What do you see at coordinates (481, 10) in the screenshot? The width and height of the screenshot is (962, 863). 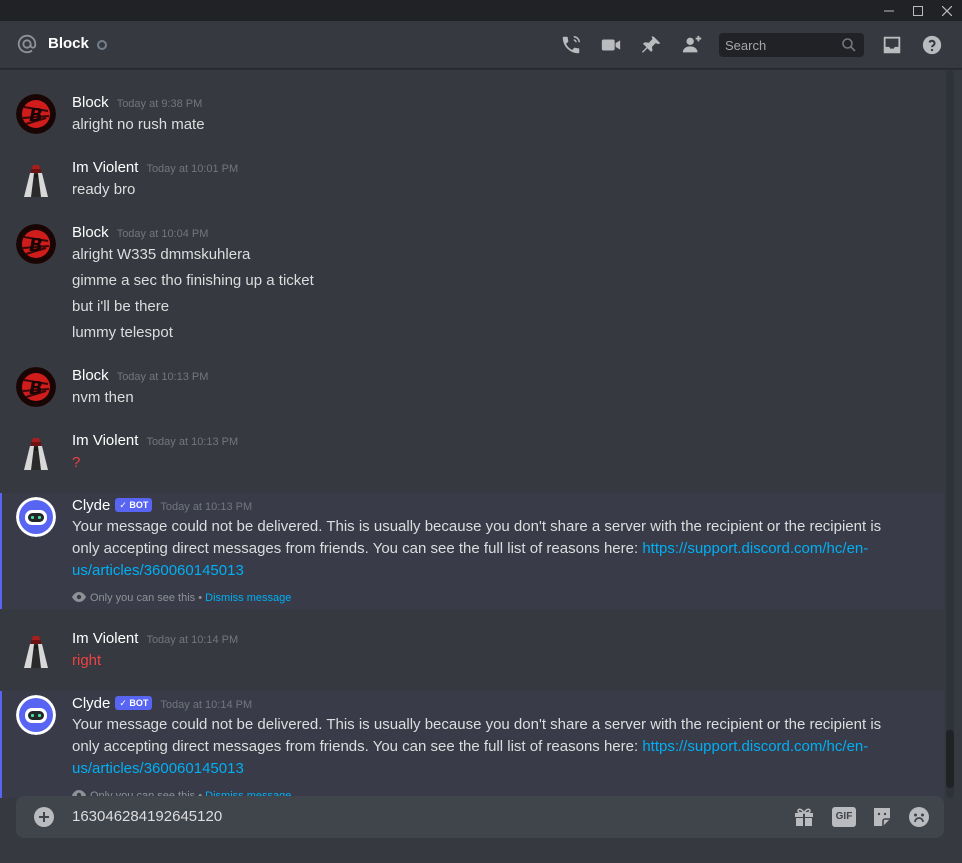 I see `title-bar` at bounding box center [481, 10].